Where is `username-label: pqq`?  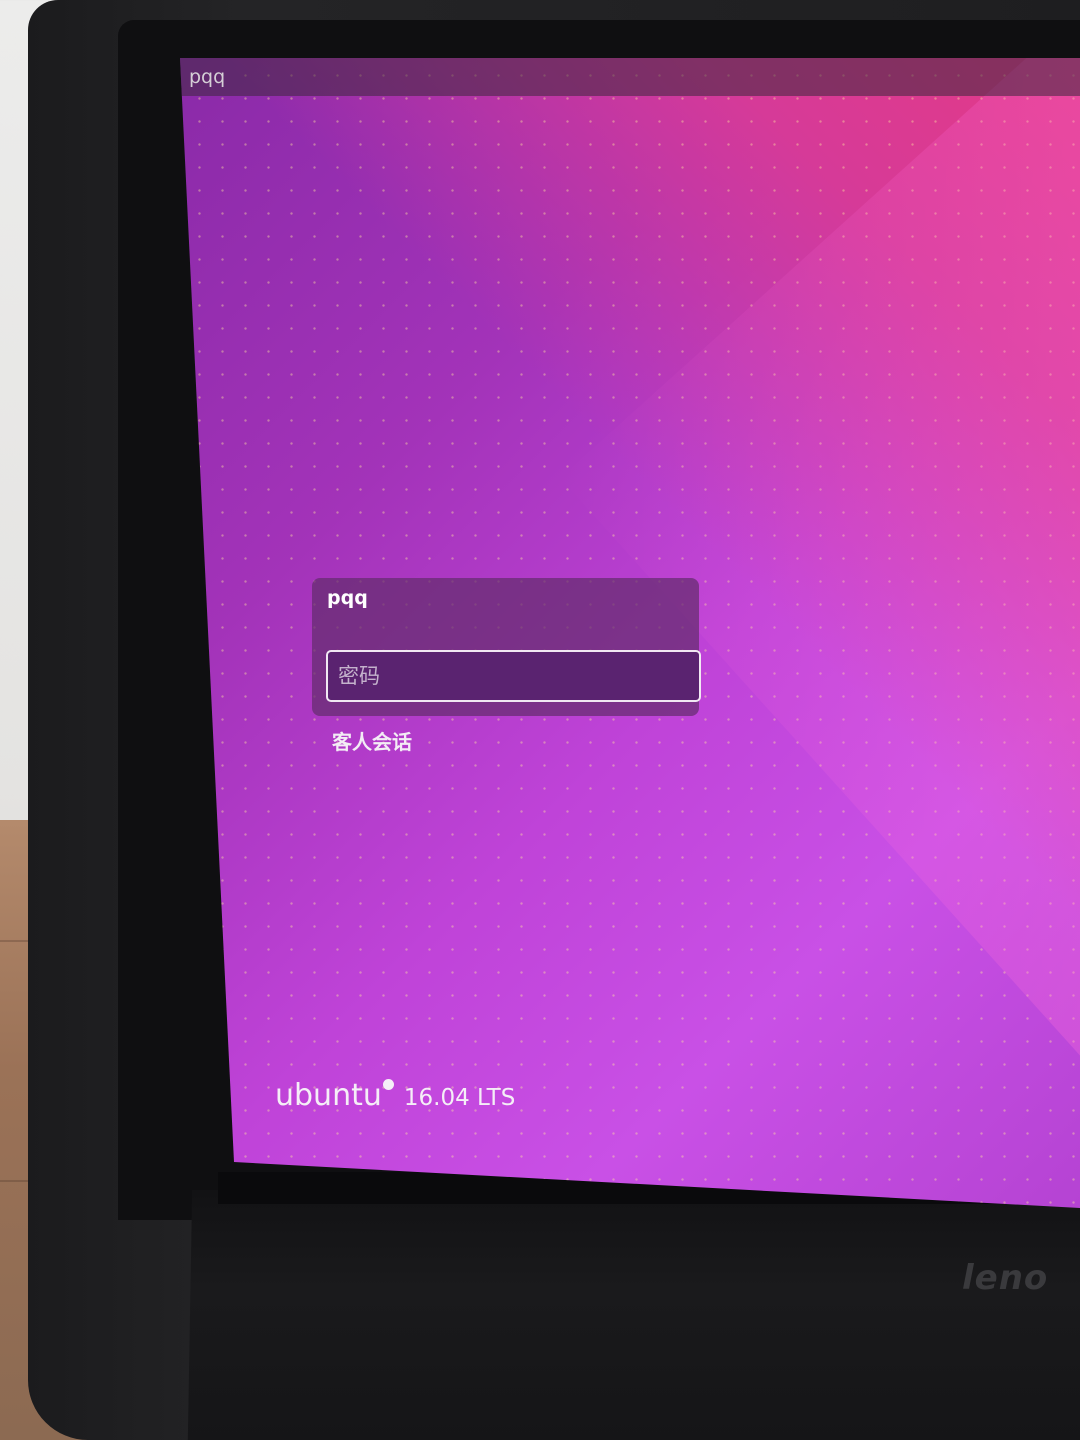 username-label: pqq is located at coordinates (347, 598).